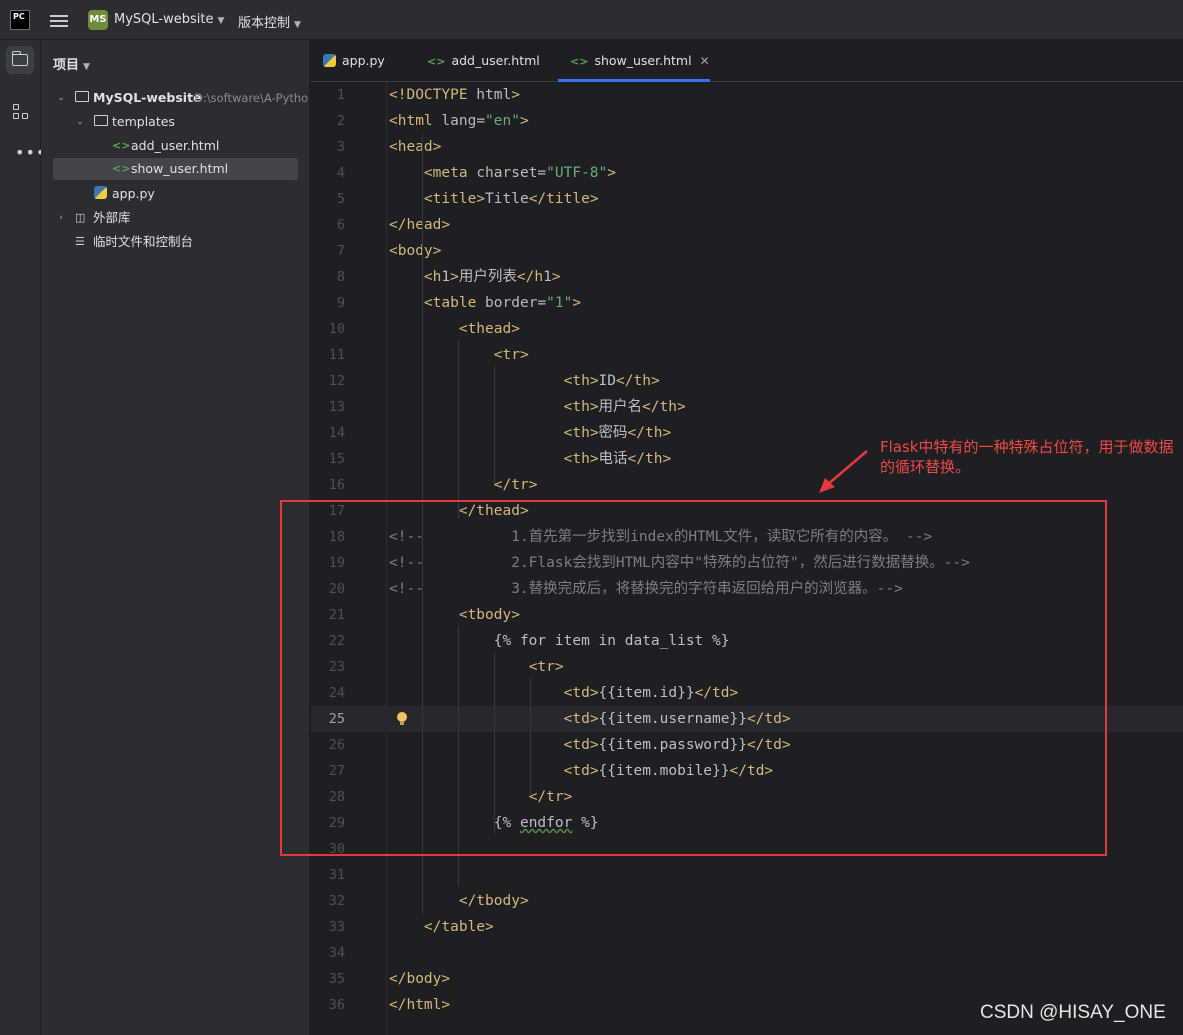 This screenshot has width=1183, height=1035. Describe the element at coordinates (420, 225) in the screenshot. I see `code-text: </head>` at that location.